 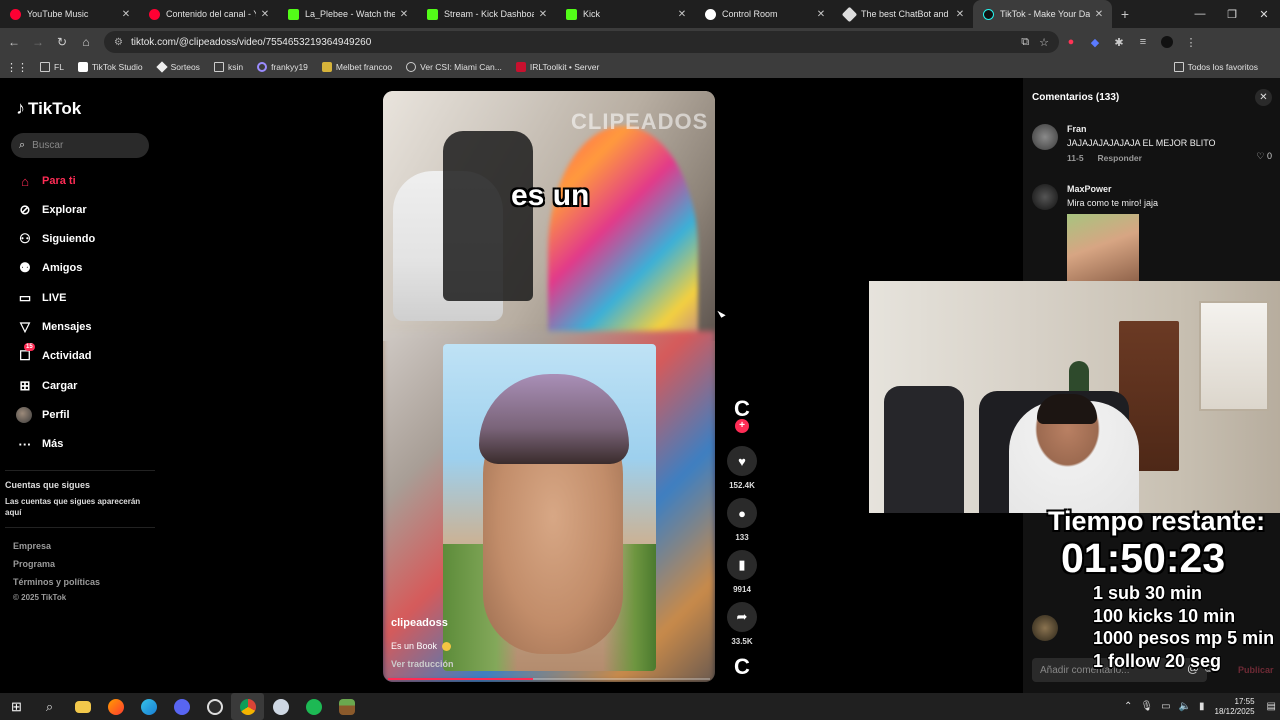 I want to click on app-icon, so click(x=280, y=706).